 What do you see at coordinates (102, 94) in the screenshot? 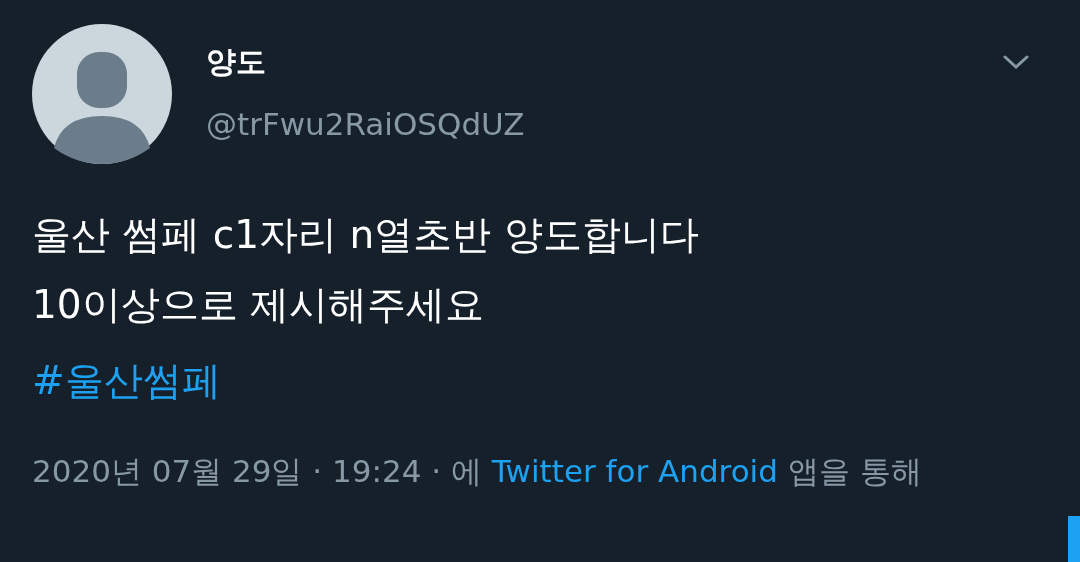
I see `avatar-icon` at bounding box center [102, 94].